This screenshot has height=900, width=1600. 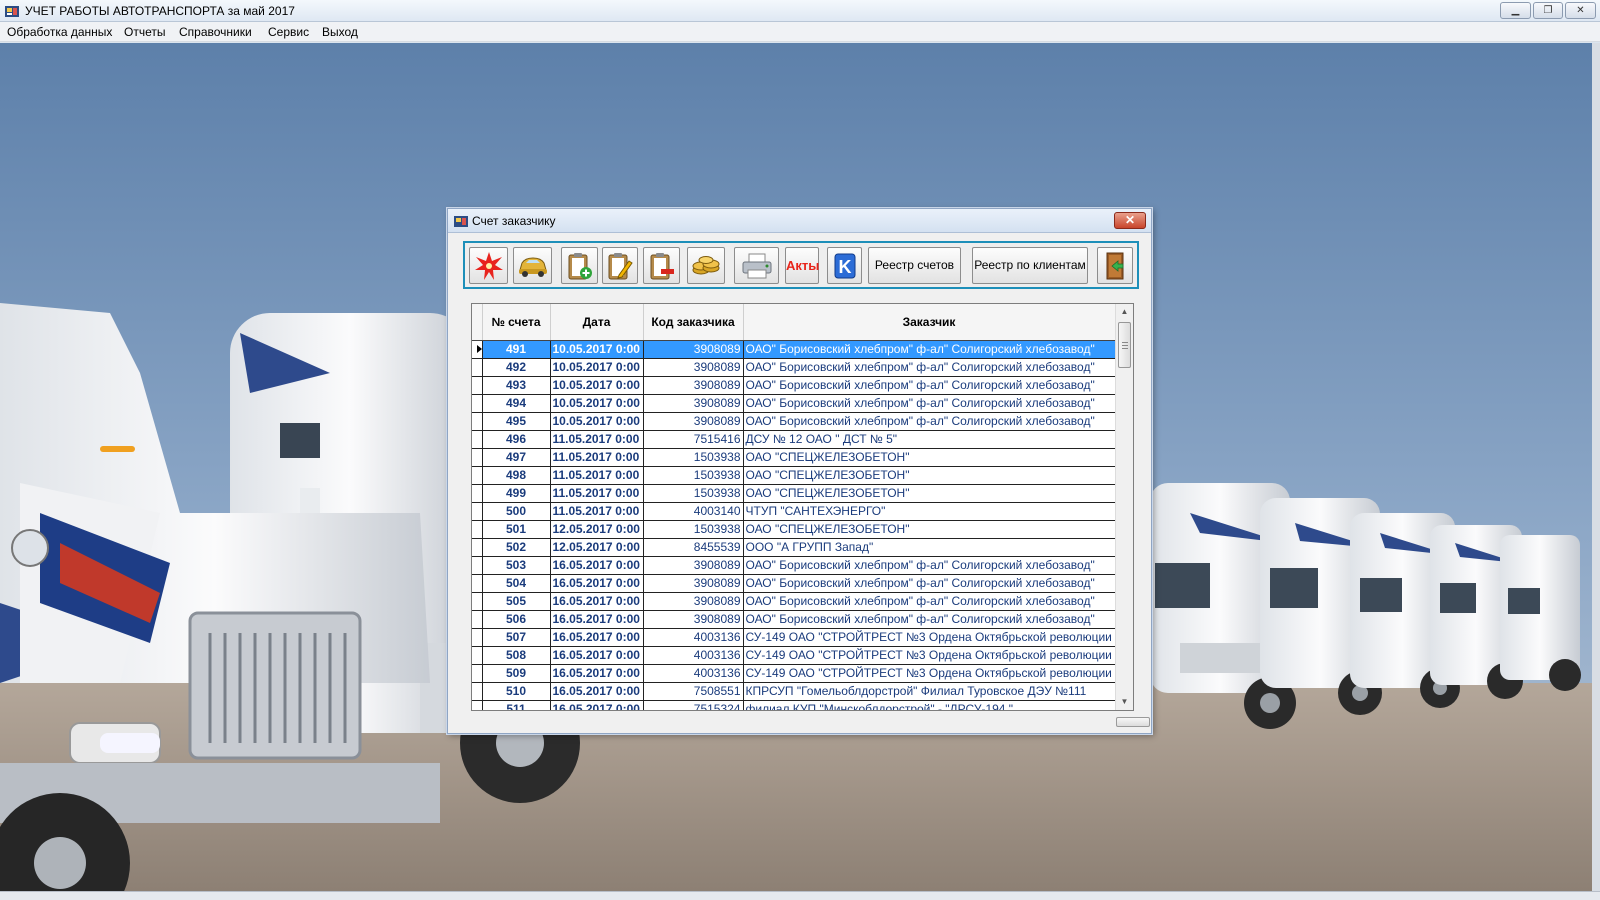 What do you see at coordinates (929, 322) in the screenshot?
I see `column-header-customer: Заказчик` at bounding box center [929, 322].